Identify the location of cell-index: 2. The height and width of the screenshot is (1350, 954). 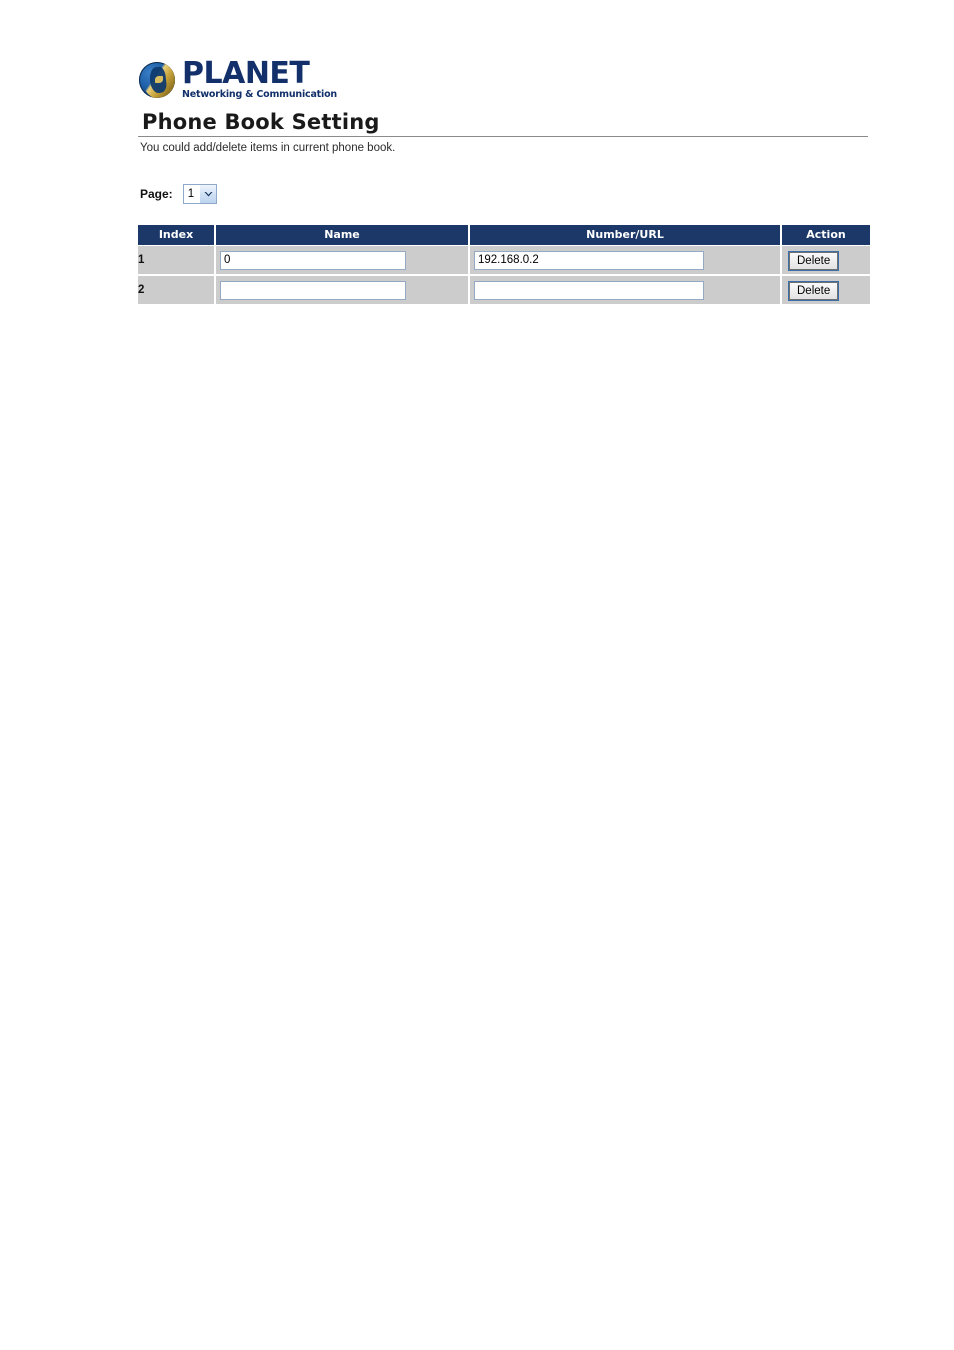
(177, 289).